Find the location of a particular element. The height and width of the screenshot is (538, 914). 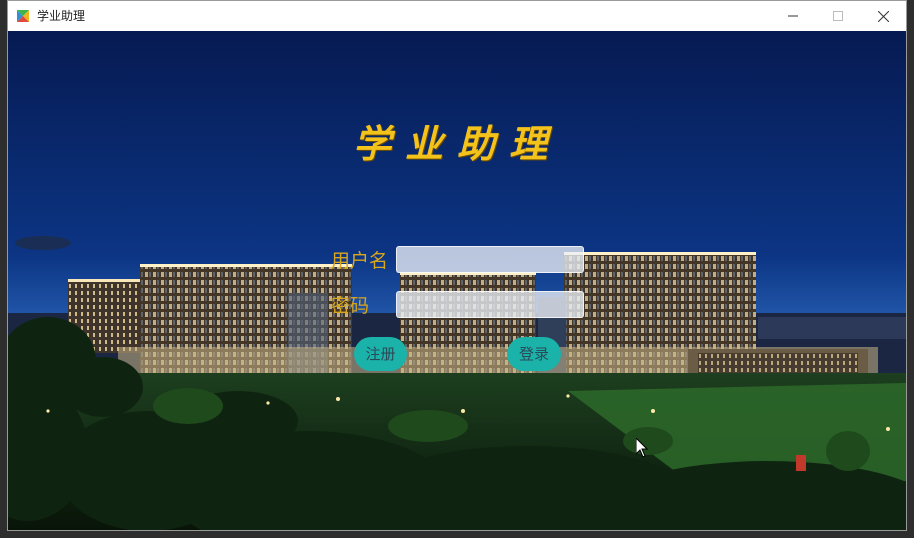

minimize-icon is located at coordinates (792, 16).